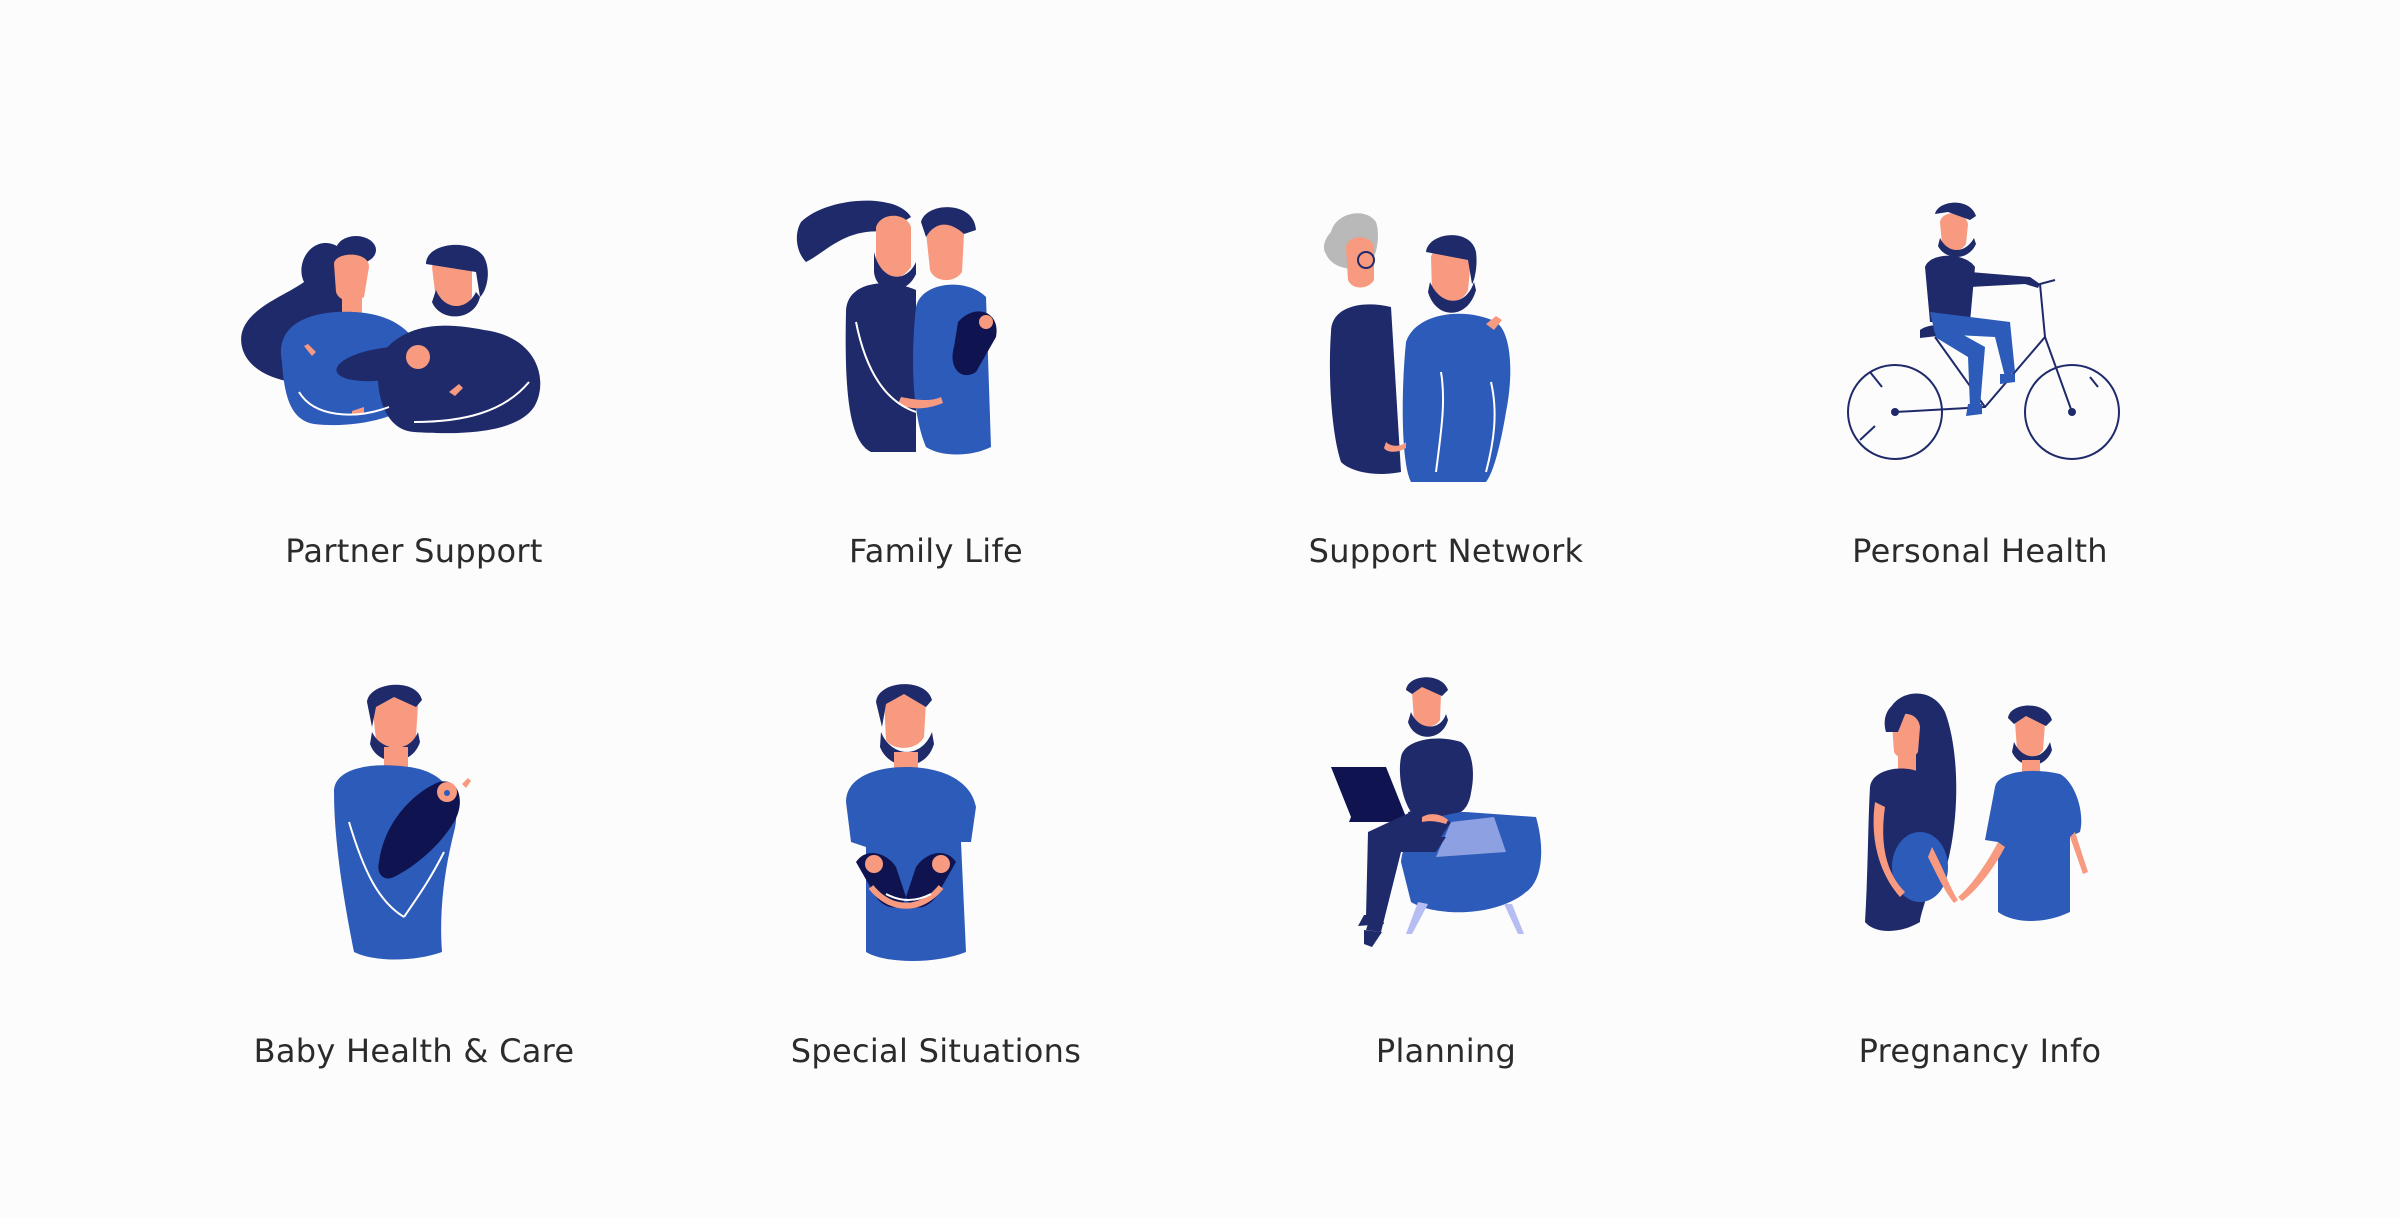 This screenshot has width=2400, height=1218. I want to click on topic-card-support-network: Support Network, so click(1446, 402).